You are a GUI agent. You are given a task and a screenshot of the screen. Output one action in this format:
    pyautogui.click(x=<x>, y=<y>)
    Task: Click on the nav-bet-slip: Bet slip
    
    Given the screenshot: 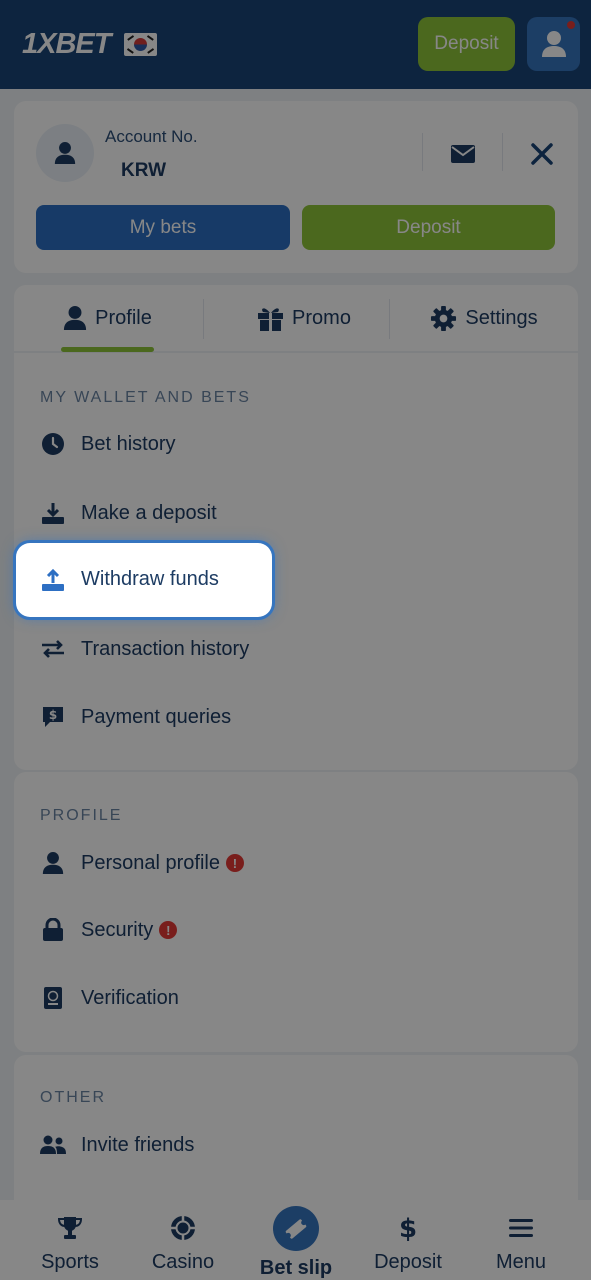 What is the action you would take?
    pyautogui.click(x=296, y=1240)
    